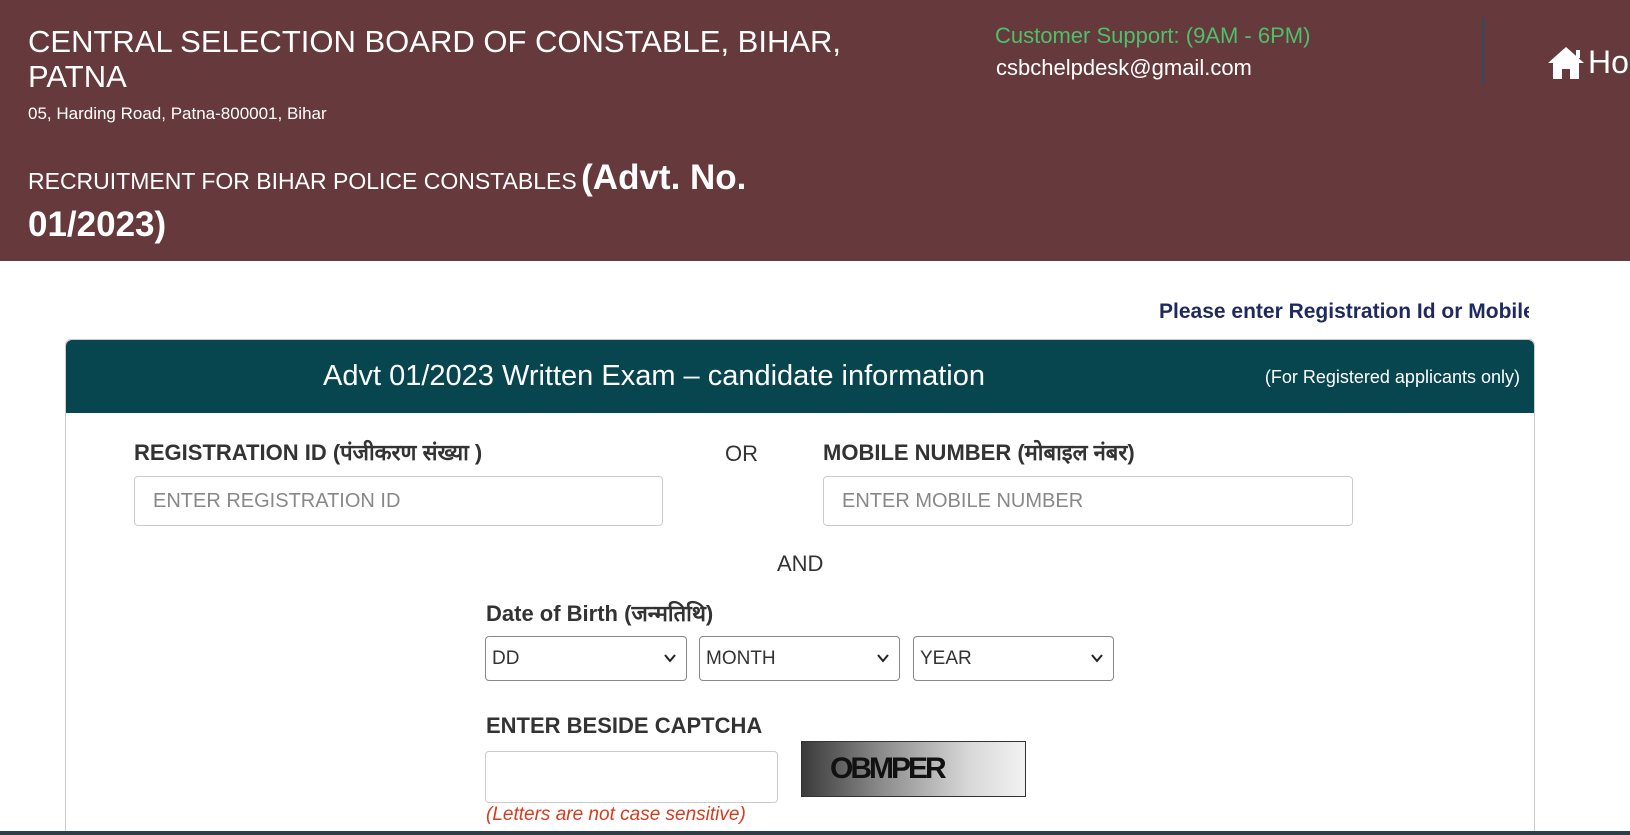  What do you see at coordinates (600, 613) in the screenshot?
I see `dob-label: Date of Birth (जन्मतिथि)` at bounding box center [600, 613].